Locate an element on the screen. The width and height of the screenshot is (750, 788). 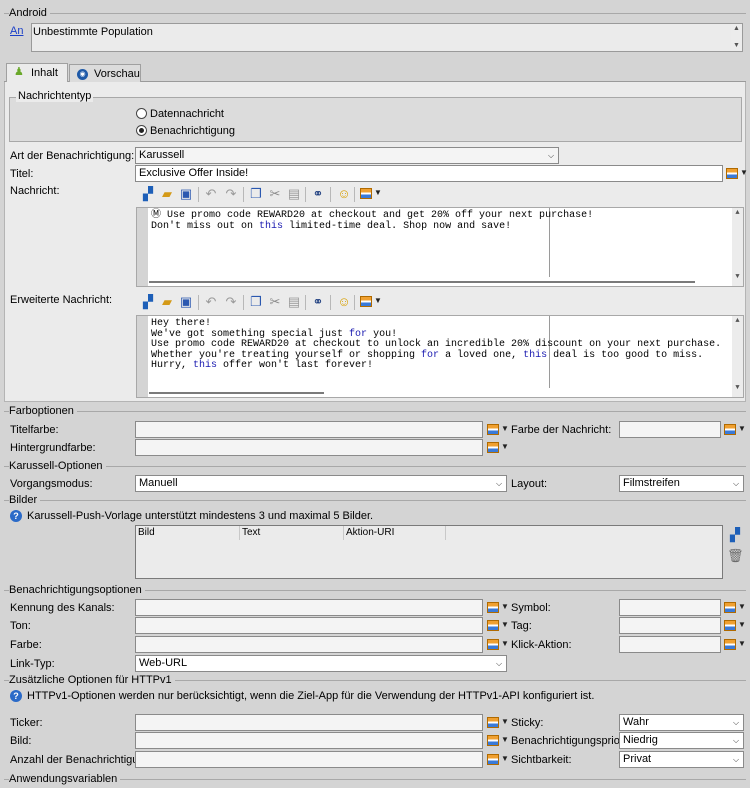
tab-inhalt: ♟ Inhalt is located at coordinates (37, 72).